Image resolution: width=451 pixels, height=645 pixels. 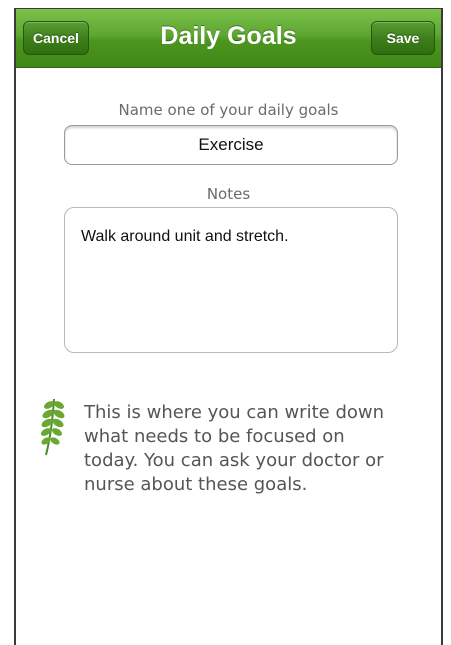 I want to click on goal-name-label: Name one of your daily goals, so click(x=228, y=110).